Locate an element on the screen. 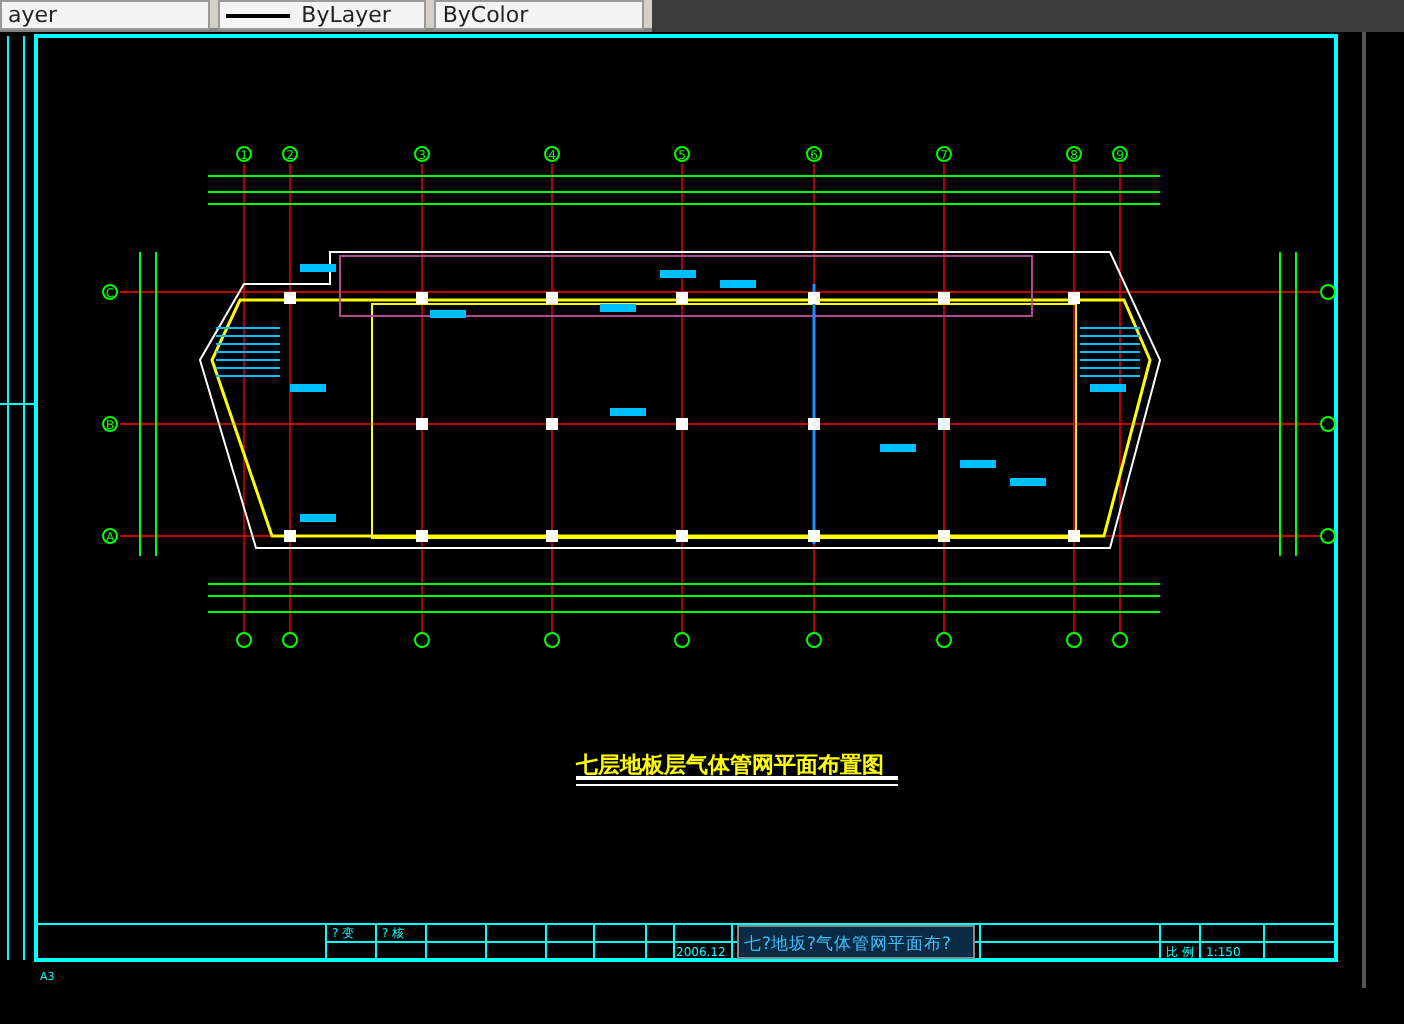 The width and height of the screenshot is (1404, 1024). tooltip: 七?地坂?气体管网平面布? is located at coordinates (856, 942).